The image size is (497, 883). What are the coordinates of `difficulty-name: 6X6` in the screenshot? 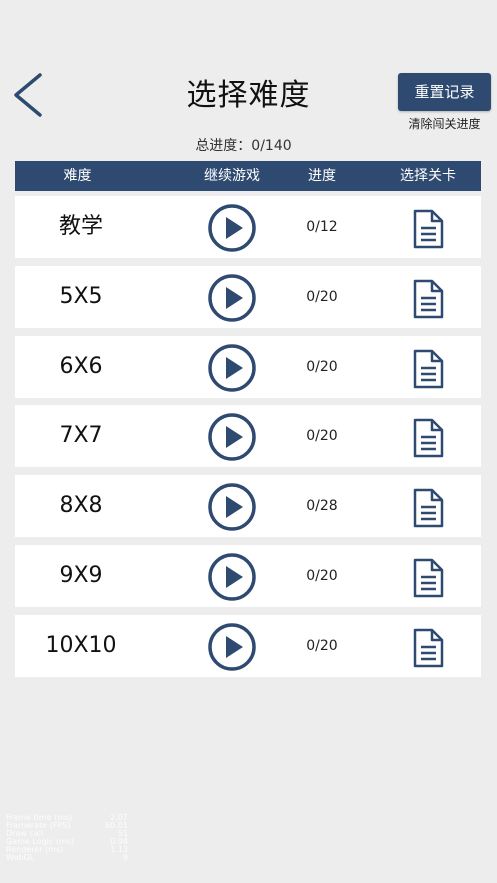 It's located at (81, 366).